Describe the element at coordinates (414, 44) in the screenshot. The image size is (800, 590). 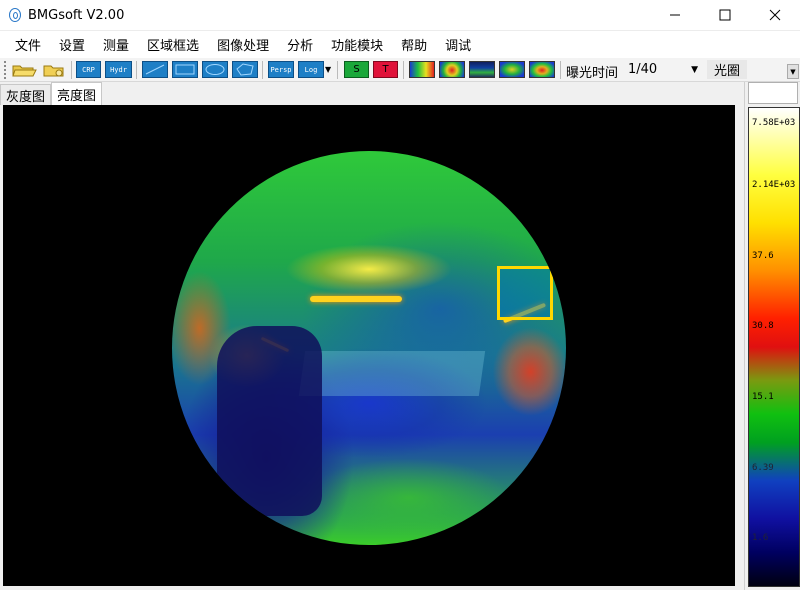
I see `menu-help: 帮助` at that location.